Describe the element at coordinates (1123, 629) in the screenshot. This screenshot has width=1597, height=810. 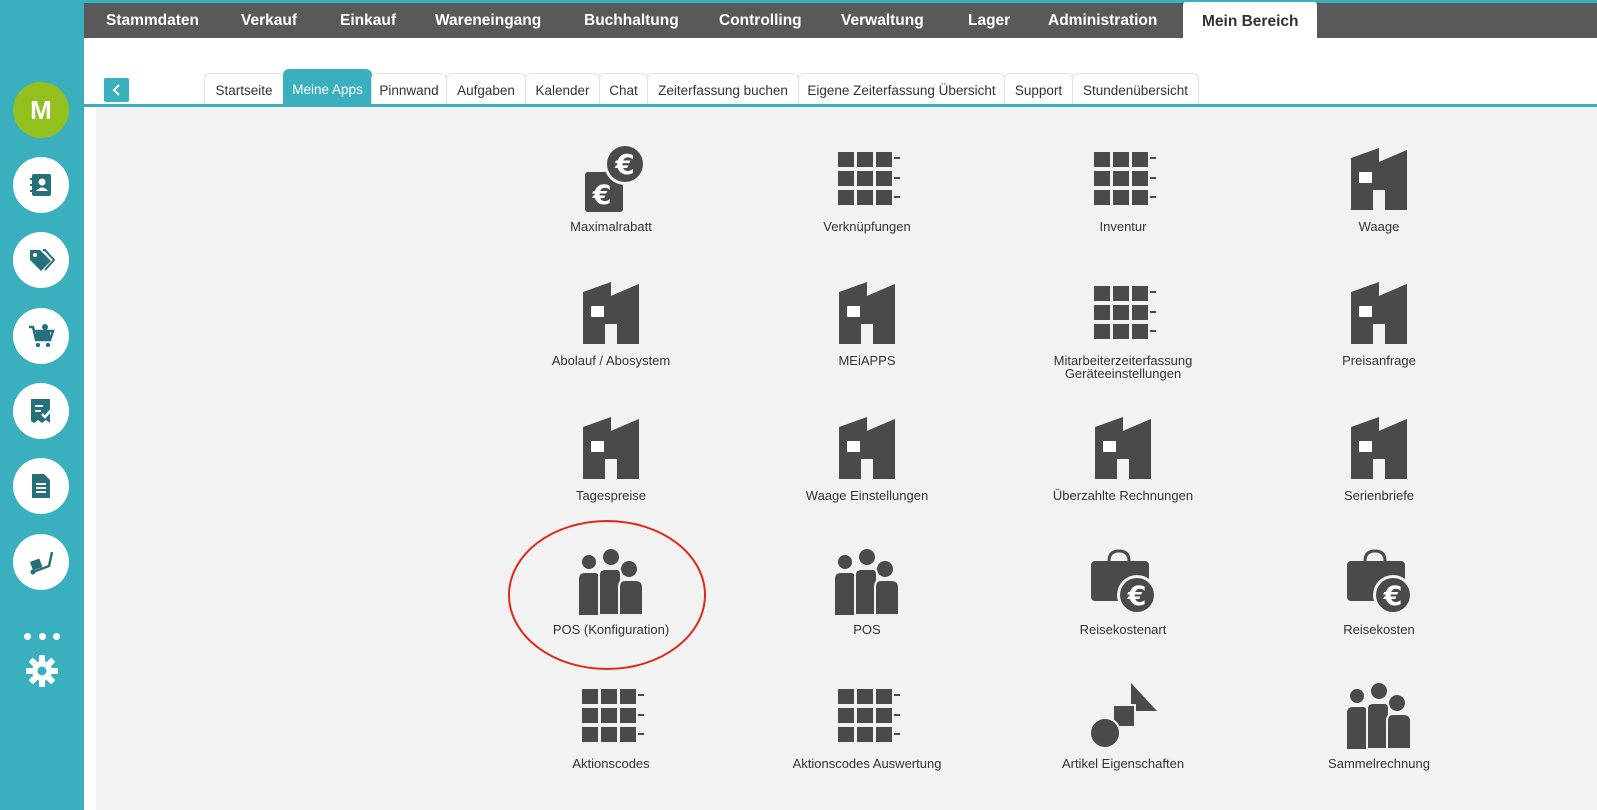
I see `app-label: Reisekostenart` at that location.